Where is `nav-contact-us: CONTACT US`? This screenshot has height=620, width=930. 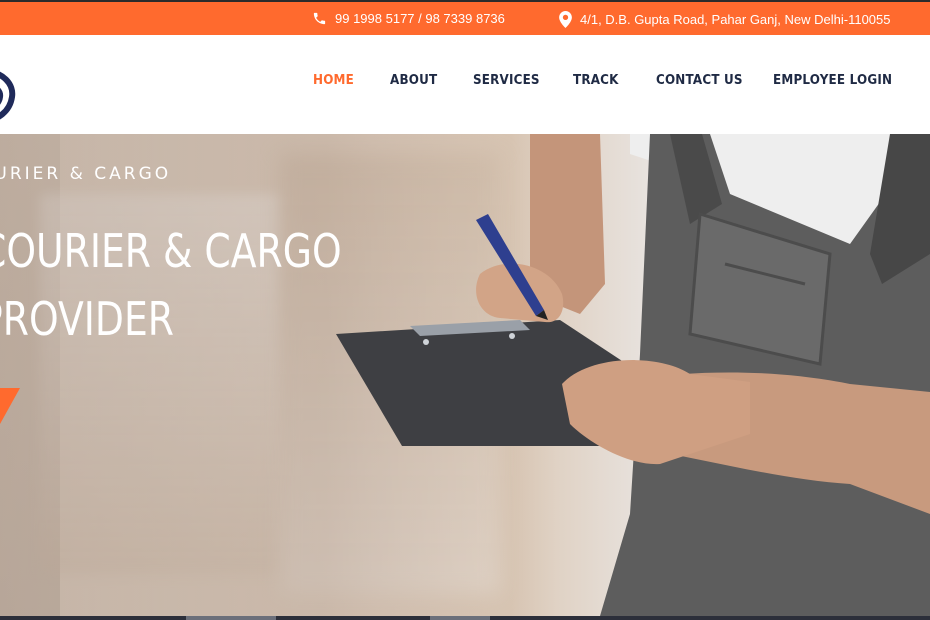
nav-contact-us: CONTACT US is located at coordinates (699, 80).